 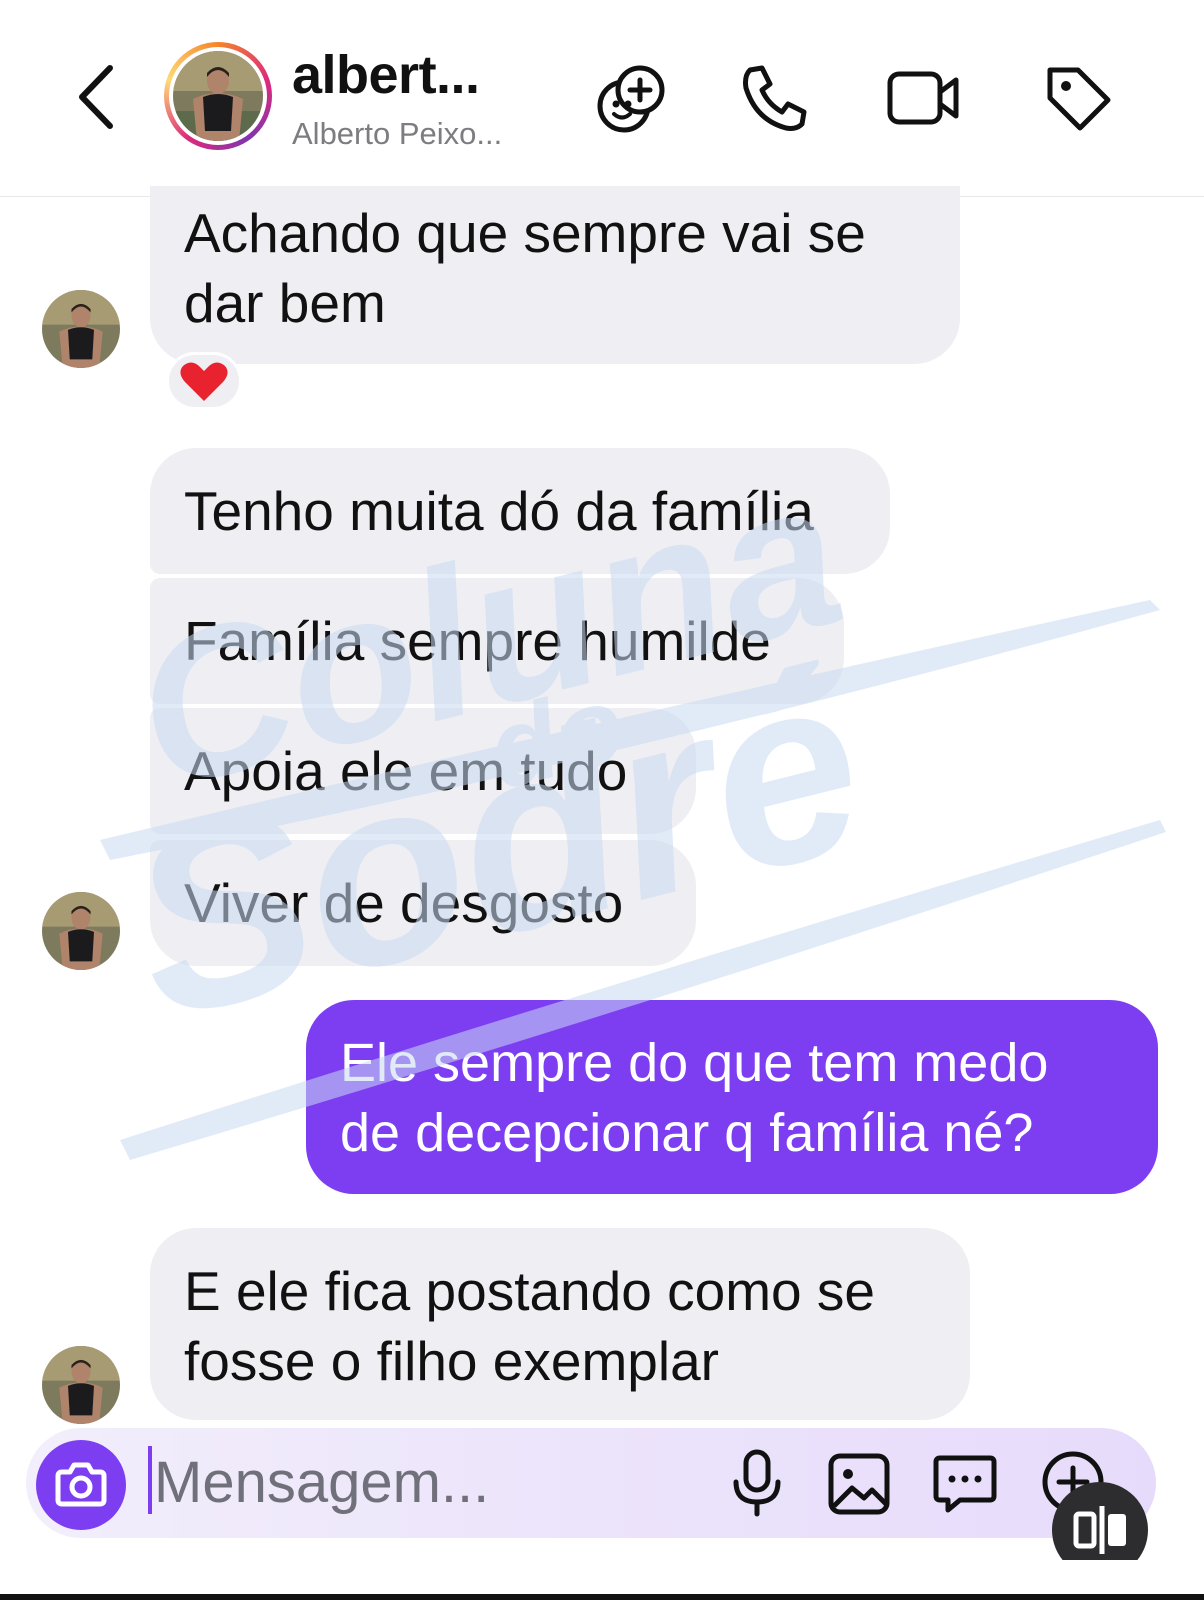 I want to click on message-line: dar bem, so click(x=285, y=303).